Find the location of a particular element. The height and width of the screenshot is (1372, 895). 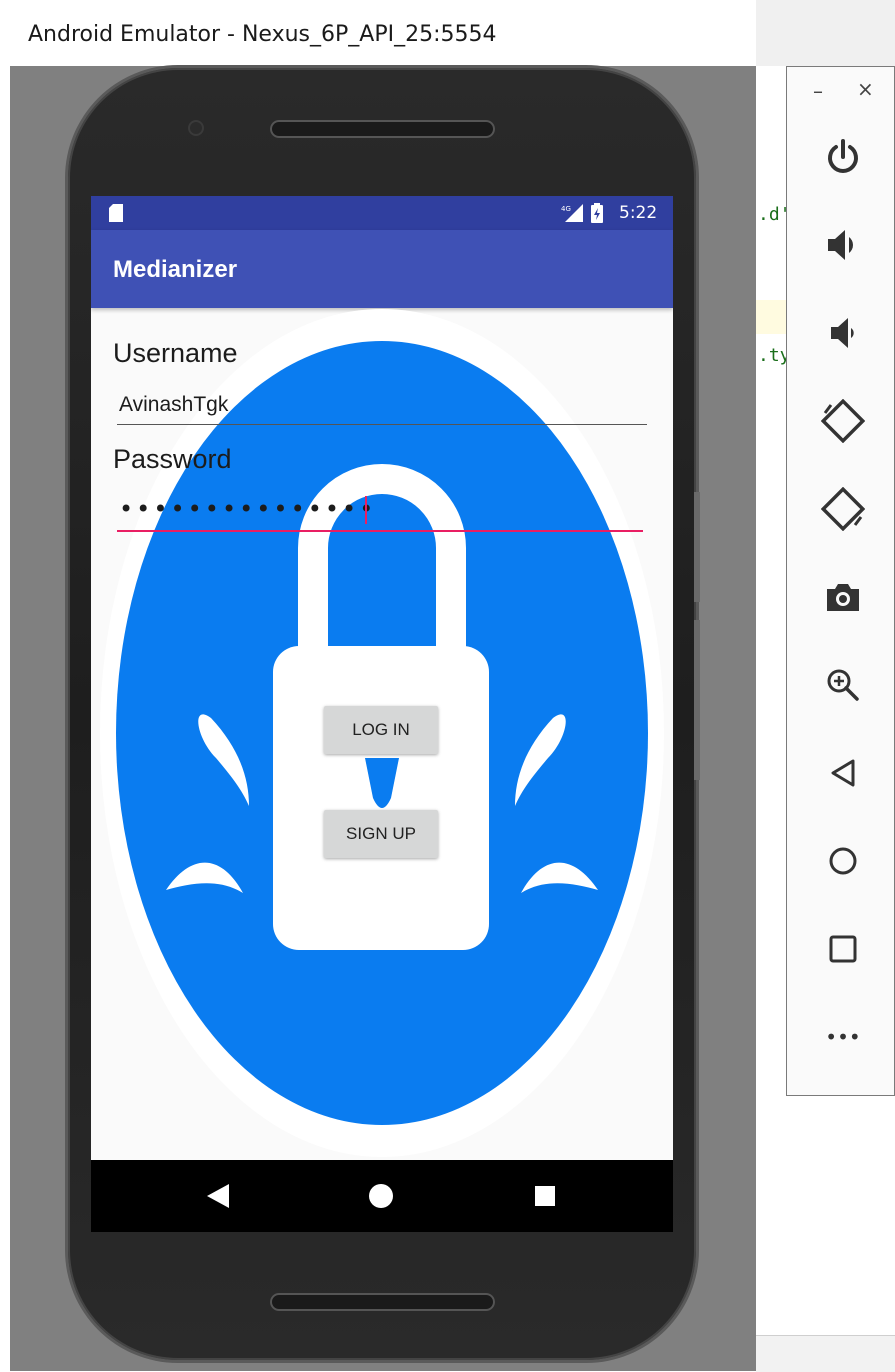

overview-icon is located at coordinates (843, 949).